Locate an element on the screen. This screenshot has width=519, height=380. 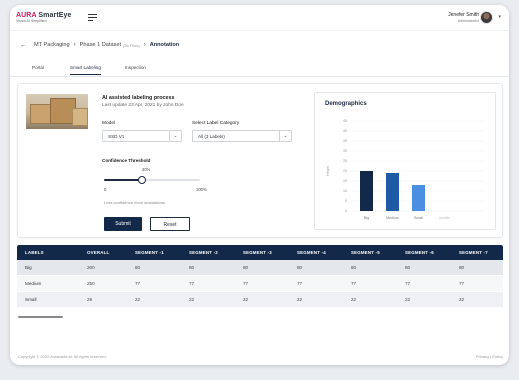
threshold-slider-handle is located at coordinates (142, 180).